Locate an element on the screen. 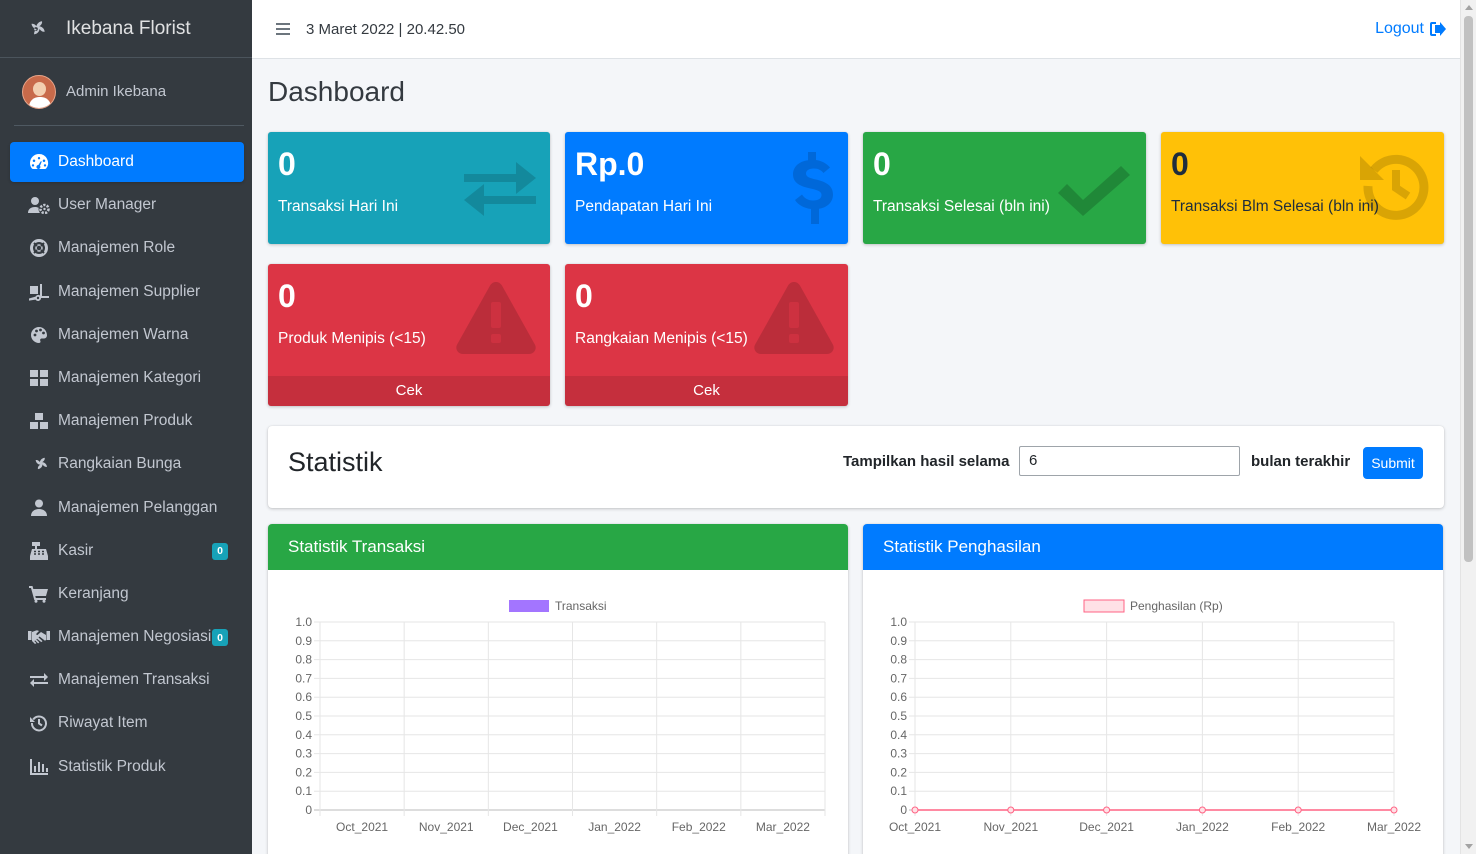  sidebar-item-manajemen-warna: Manajemen Warna is located at coordinates (127, 335).